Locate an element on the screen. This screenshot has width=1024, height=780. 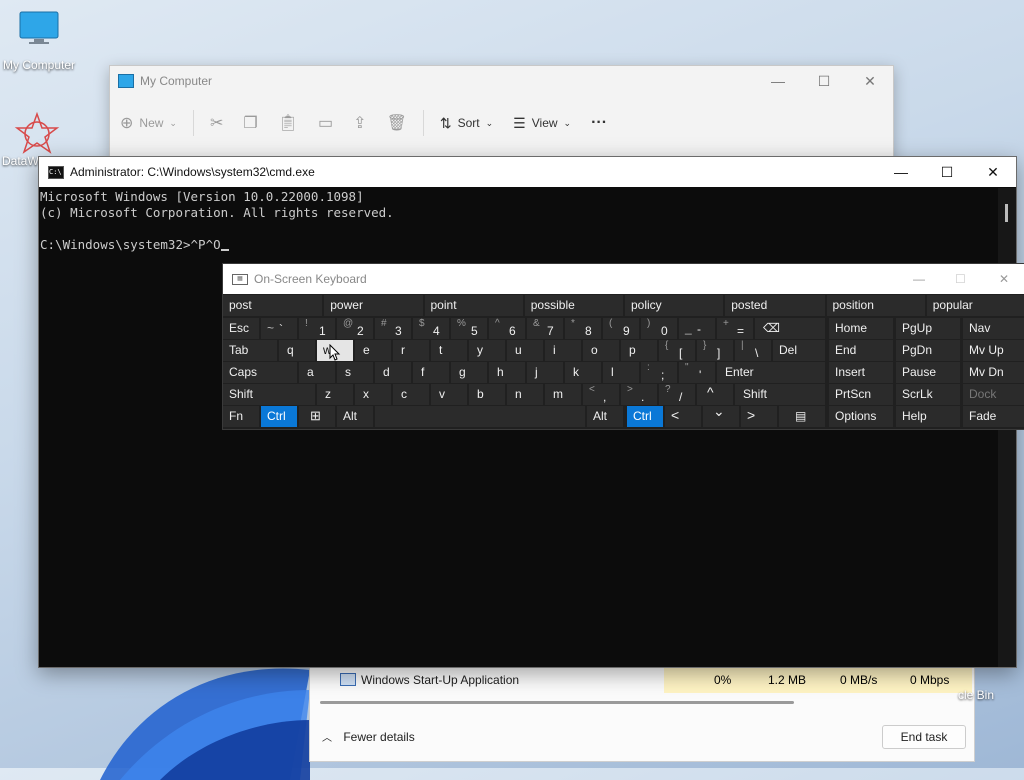
key-a: a is located at coordinates (317, 372).